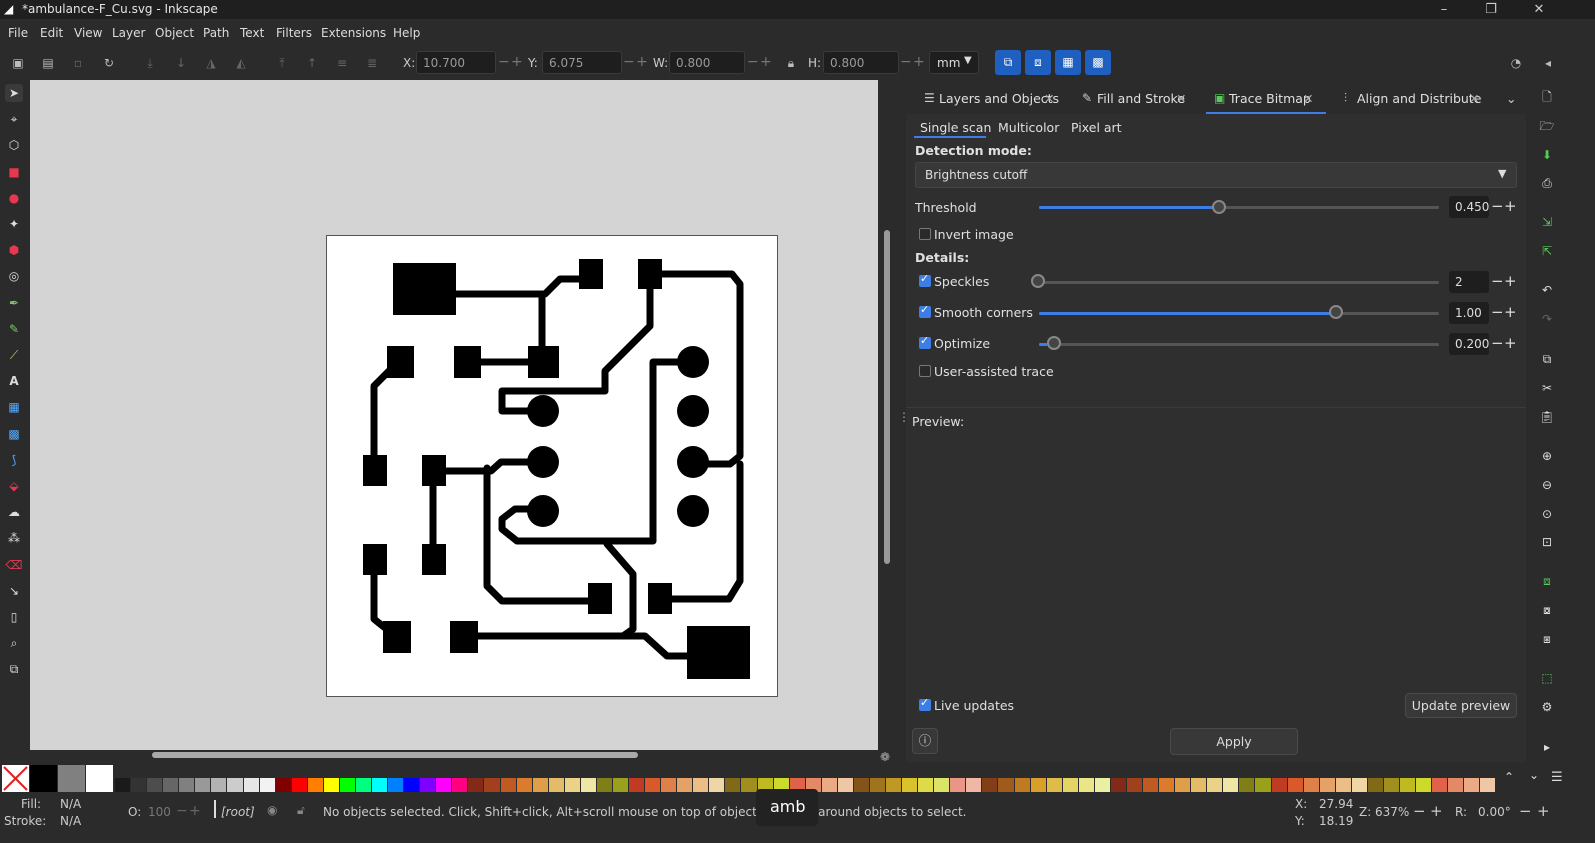 The width and height of the screenshot is (1595, 843). Describe the element at coordinates (1270, 98) in the screenshot. I see `tab-trace-bitmap: Trace Bitmap` at that location.